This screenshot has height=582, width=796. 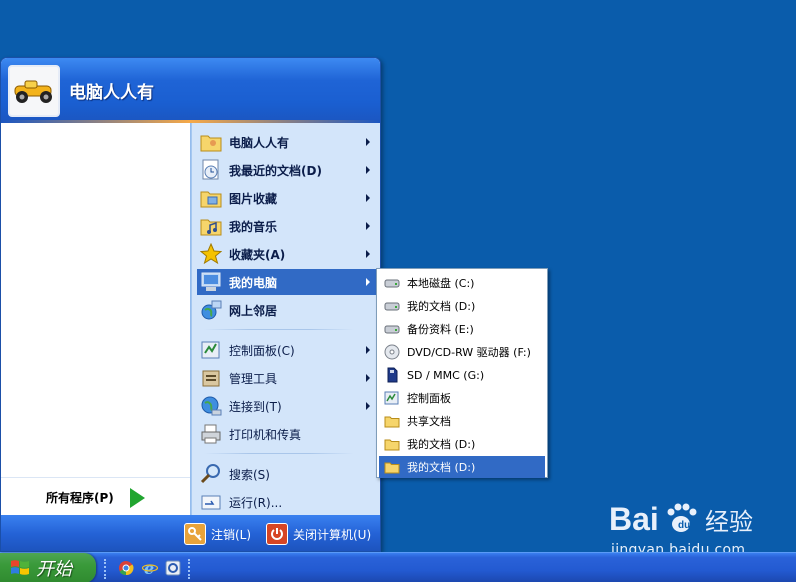 What do you see at coordinates (398, 567) in the screenshot?
I see `taskbar: 开始 e` at bounding box center [398, 567].